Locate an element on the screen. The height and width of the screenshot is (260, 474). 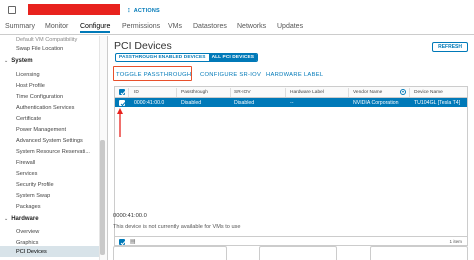
sidebar-scroll-thumb is located at coordinates (102, 197).